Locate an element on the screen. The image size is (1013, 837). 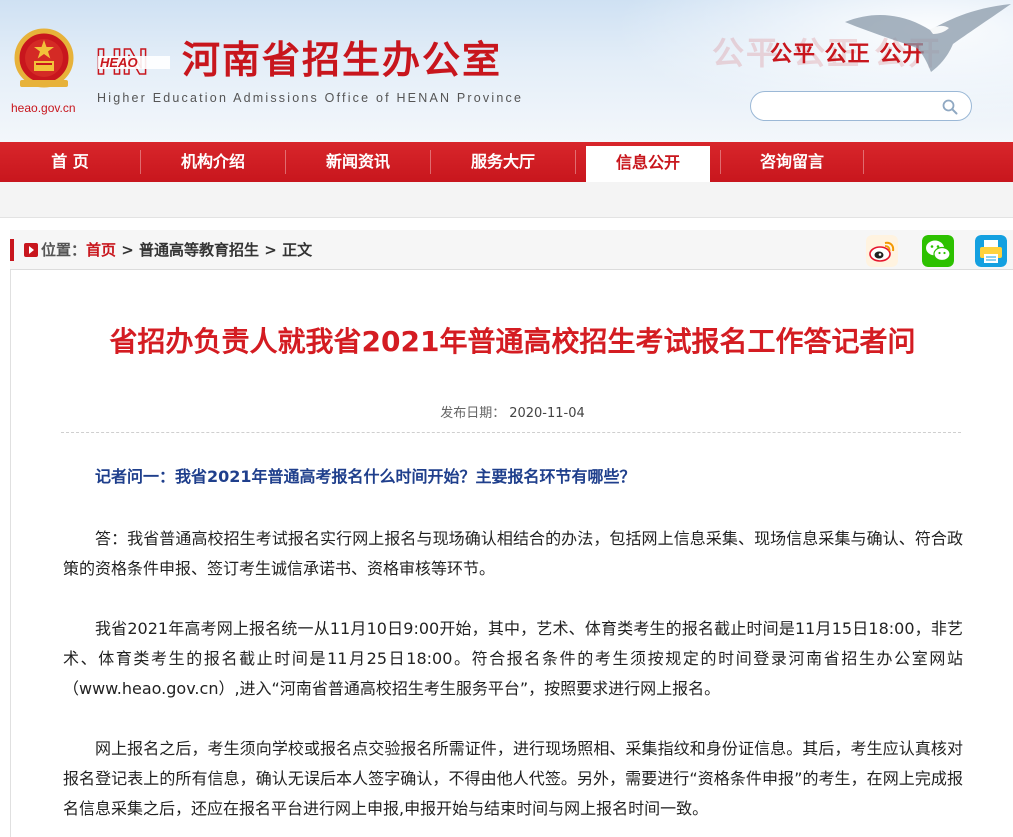
search-input is located at coordinates (848, 106).